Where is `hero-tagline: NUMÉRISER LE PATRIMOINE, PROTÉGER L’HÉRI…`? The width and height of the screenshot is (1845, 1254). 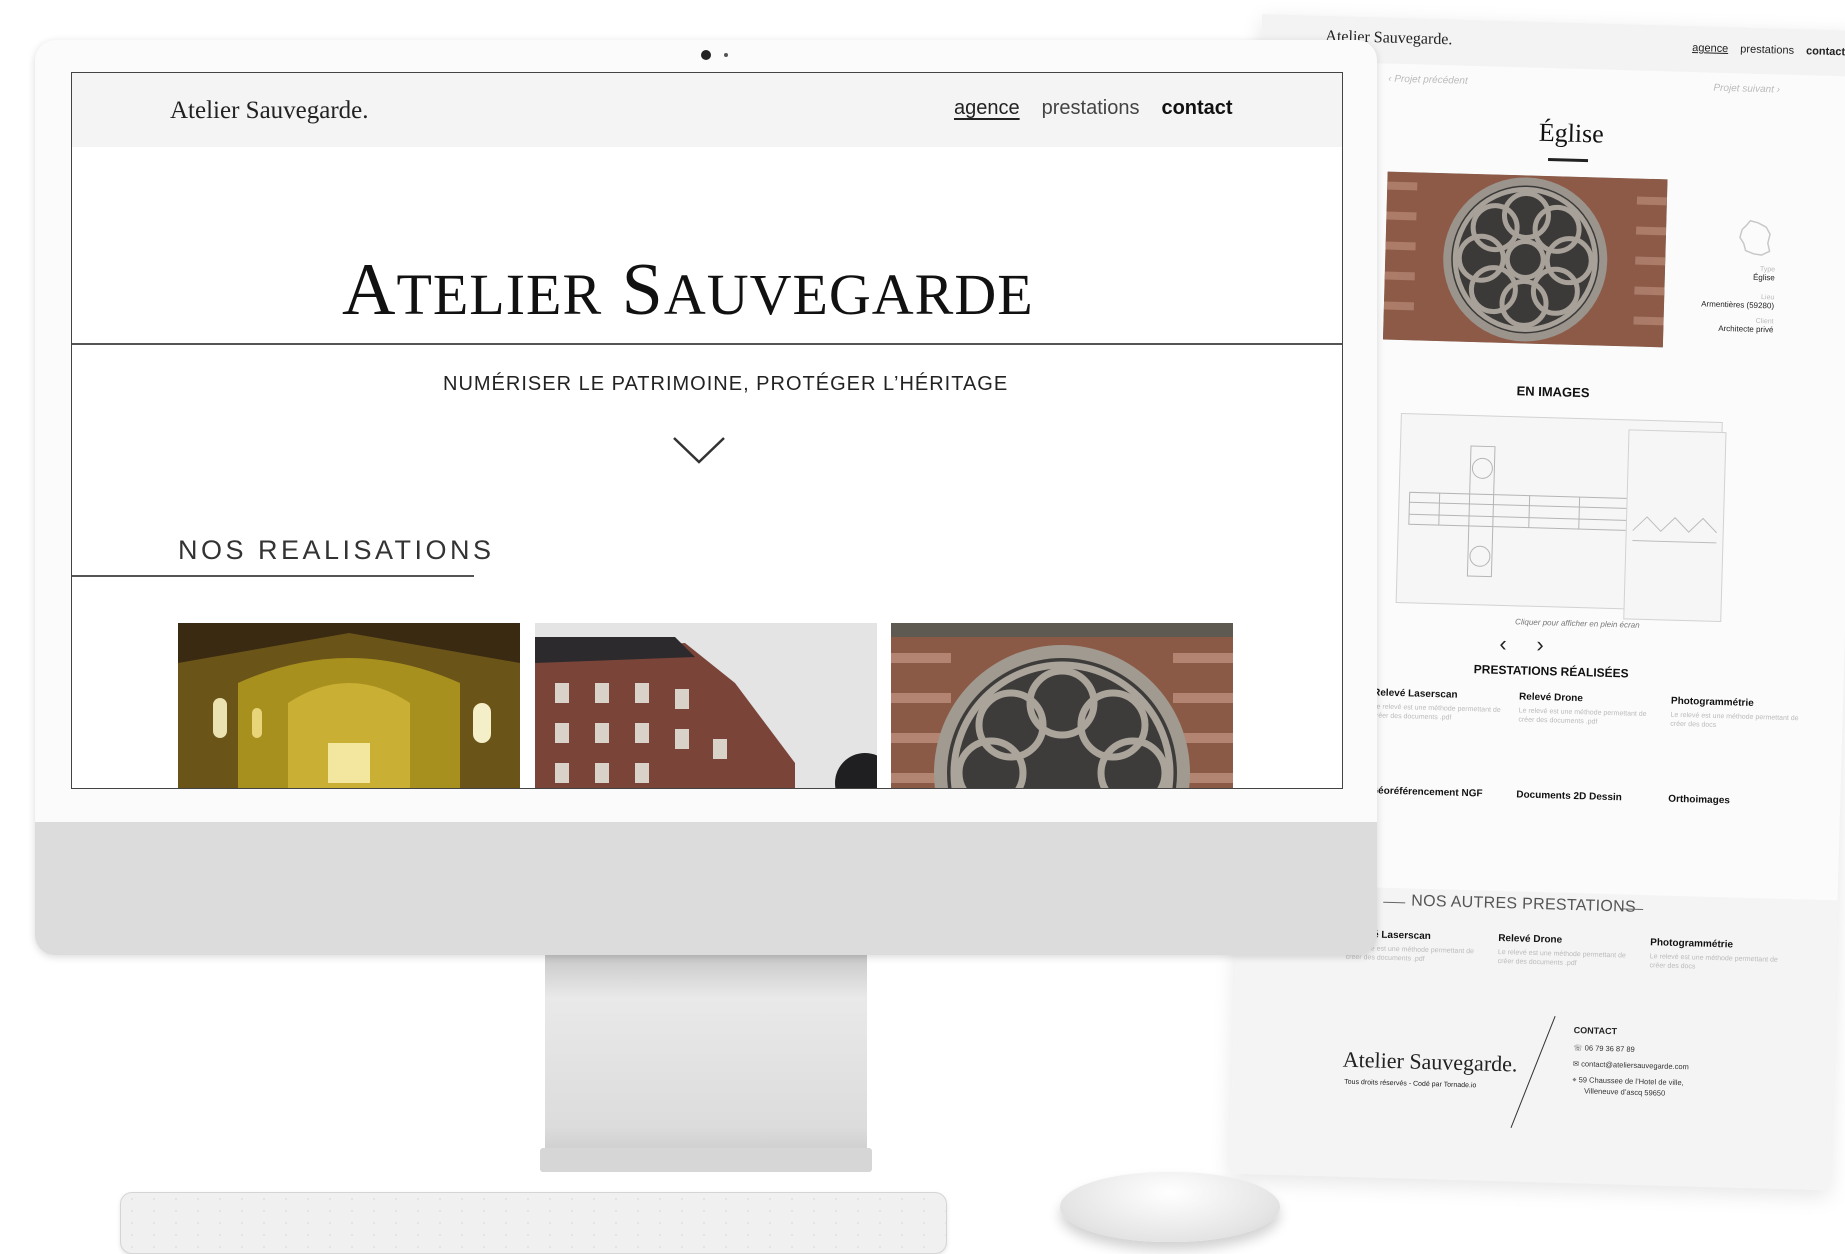 hero-tagline: NUMÉRISER LE PATRIMOINE, PROTÉGER L’HÉRI… is located at coordinates (726, 384).